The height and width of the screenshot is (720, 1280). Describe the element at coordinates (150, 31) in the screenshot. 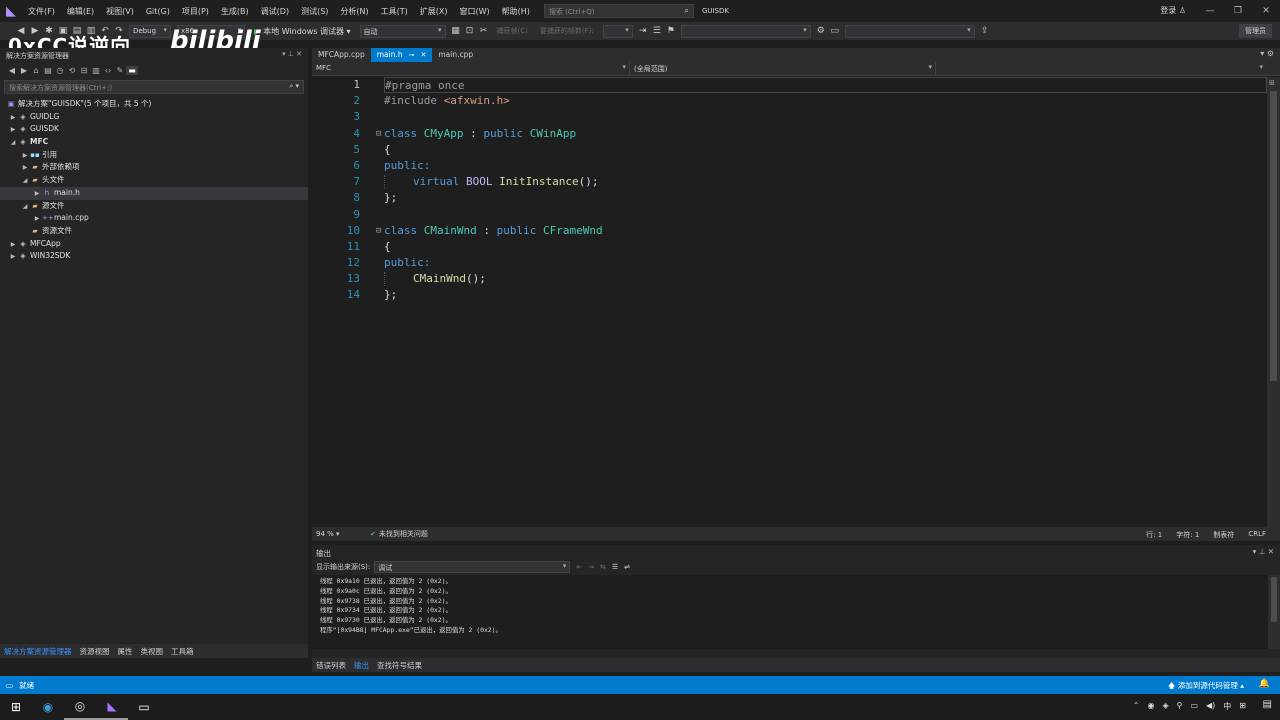

I see `config-dropdown: Debug` at that location.